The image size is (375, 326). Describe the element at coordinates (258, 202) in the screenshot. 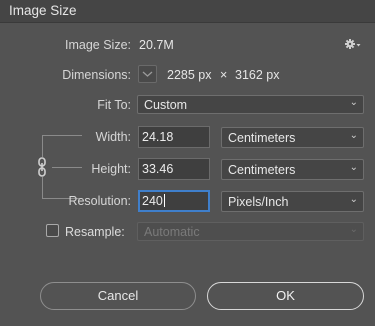

I see `resolution-unit-value: Pixels/Inch` at that location.